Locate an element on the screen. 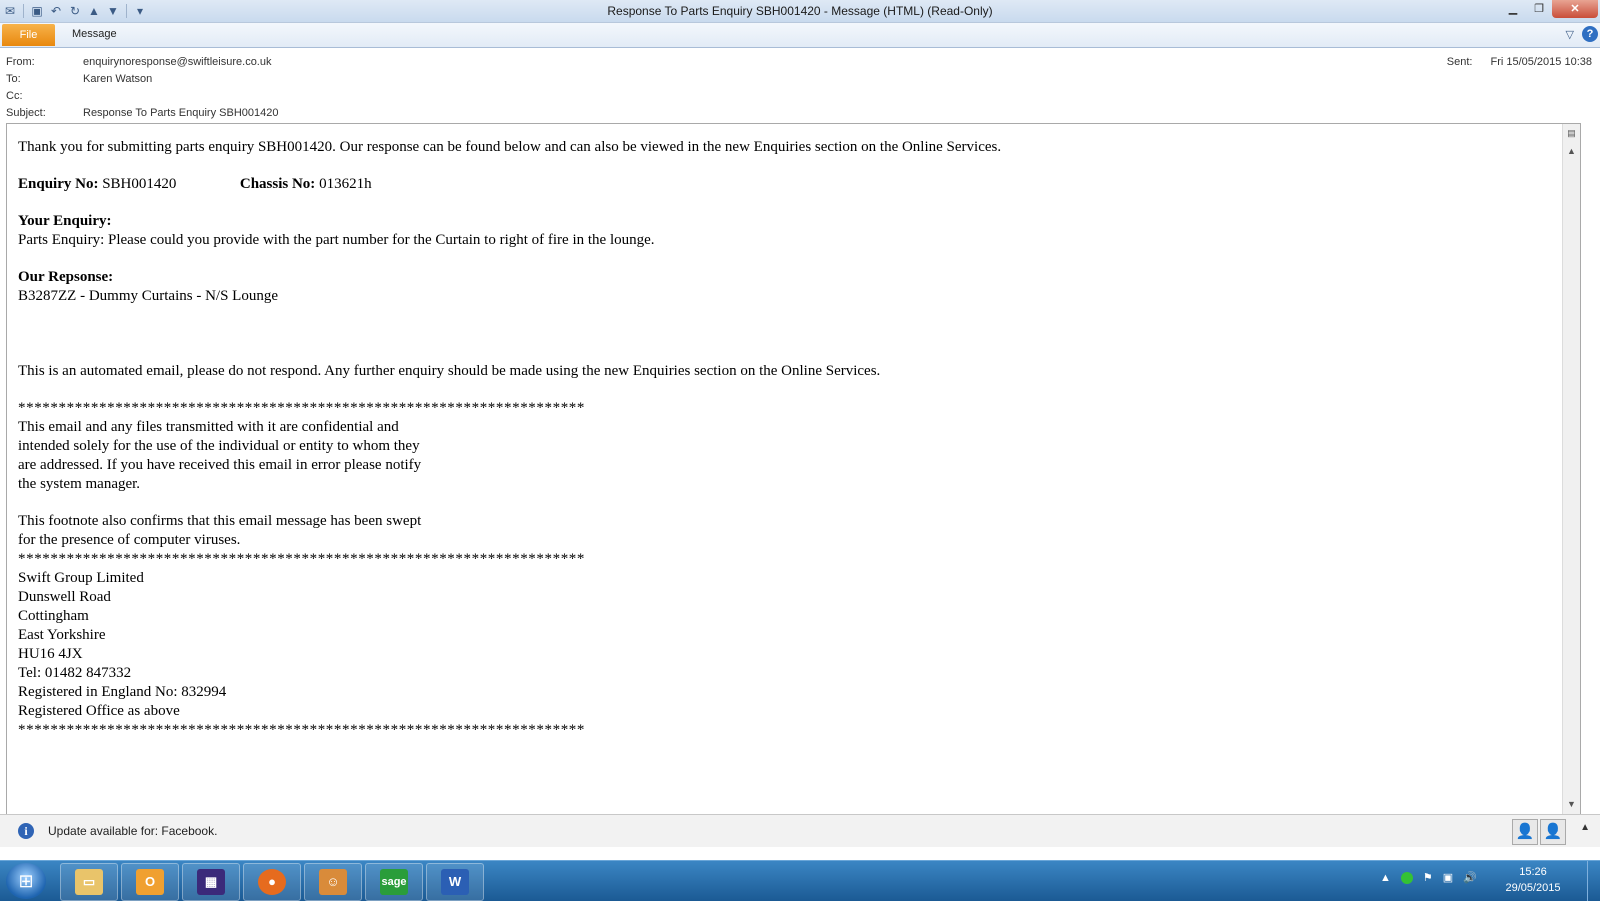 This screenshot has width=1600, height=901. ribbon: File Message ▽ ? is located at coordinates (800, 35).